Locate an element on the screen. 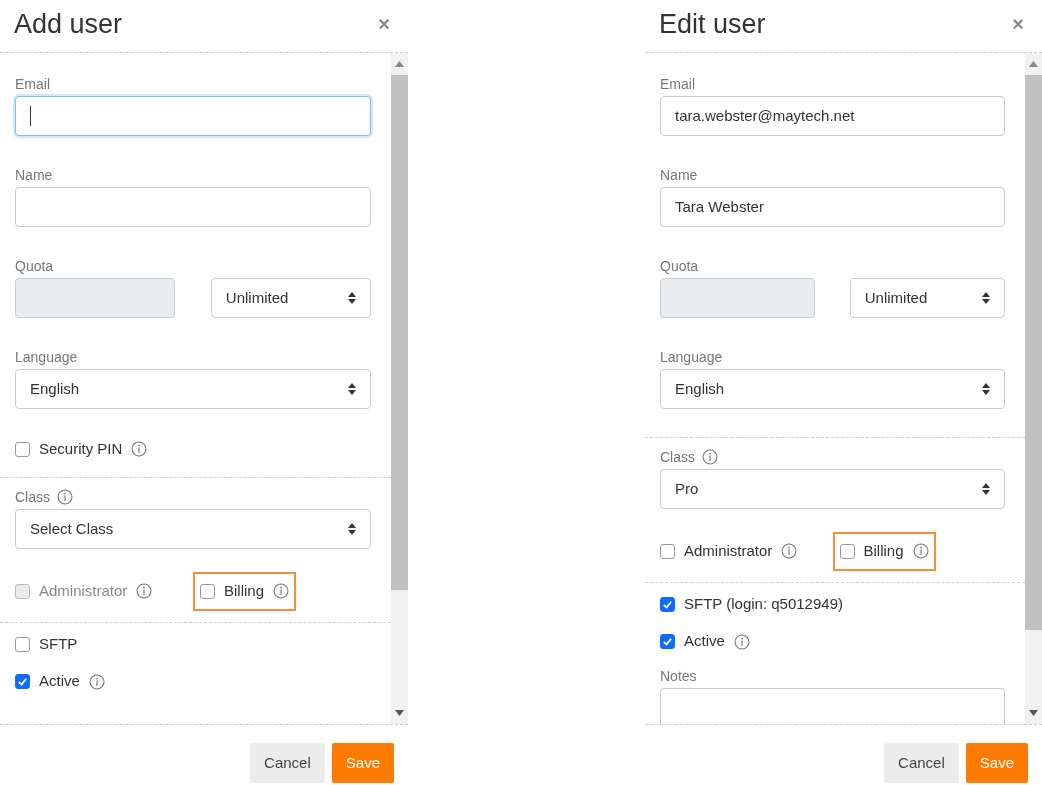  field-label: Notes is located at coordinates (678, 675).